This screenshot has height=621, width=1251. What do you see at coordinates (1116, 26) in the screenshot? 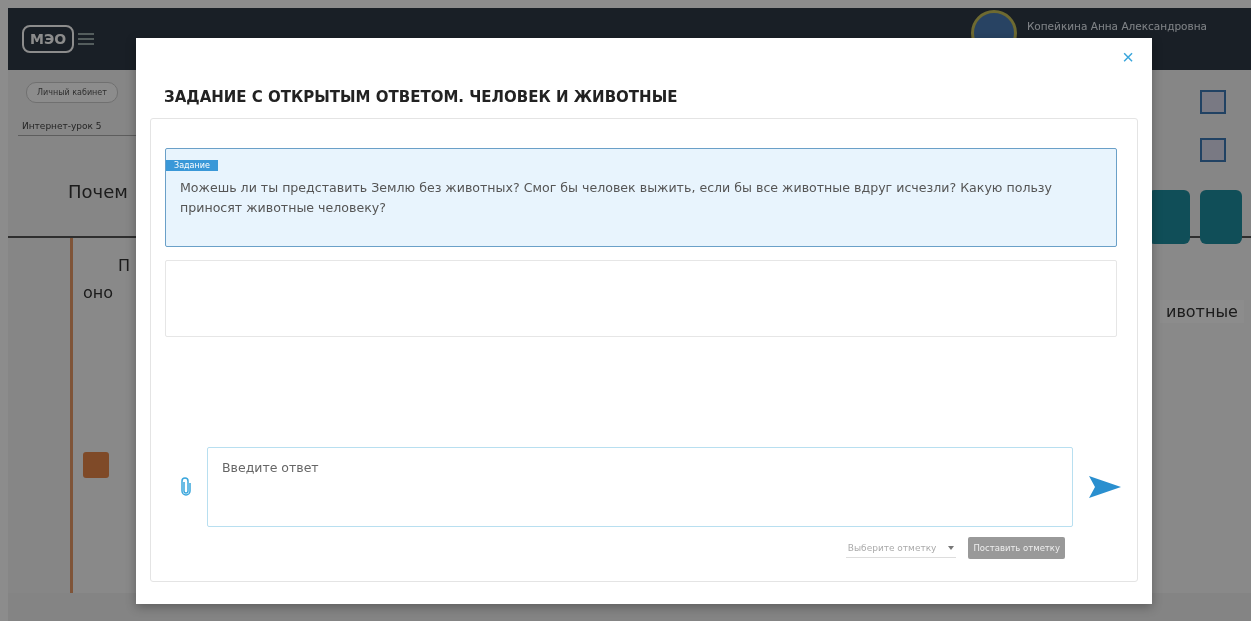
I see `user-name: Копейкина Анна Александровна` at bounding box center [1116, 26].